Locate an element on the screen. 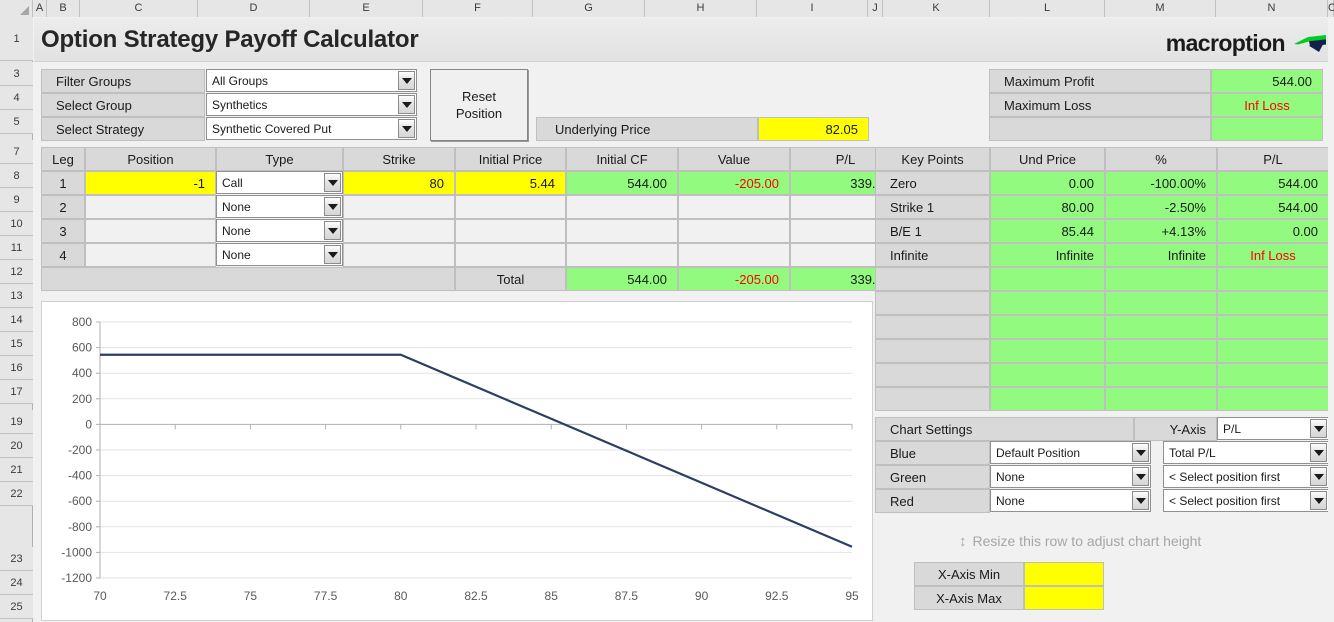 Image resolution: width=1334 pixels, height=622 pixels. keypoint-row: 544.00 is located at coordinates (1273, 207).